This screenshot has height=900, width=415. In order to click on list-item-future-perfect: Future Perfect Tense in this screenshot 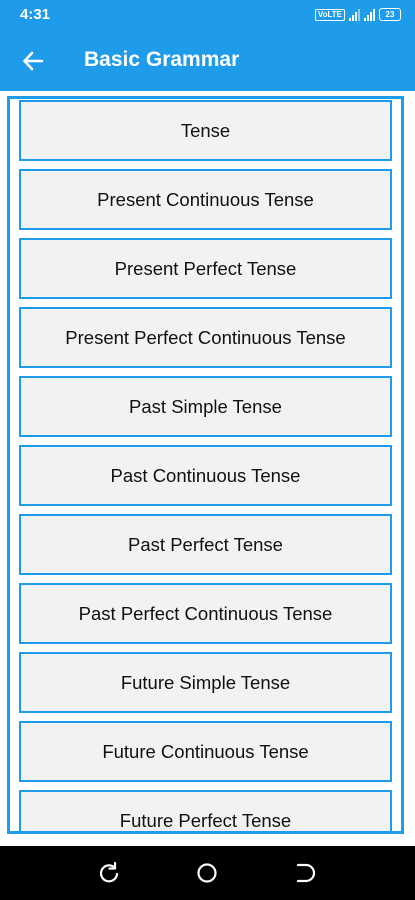, I will do `click(205, 810)`.